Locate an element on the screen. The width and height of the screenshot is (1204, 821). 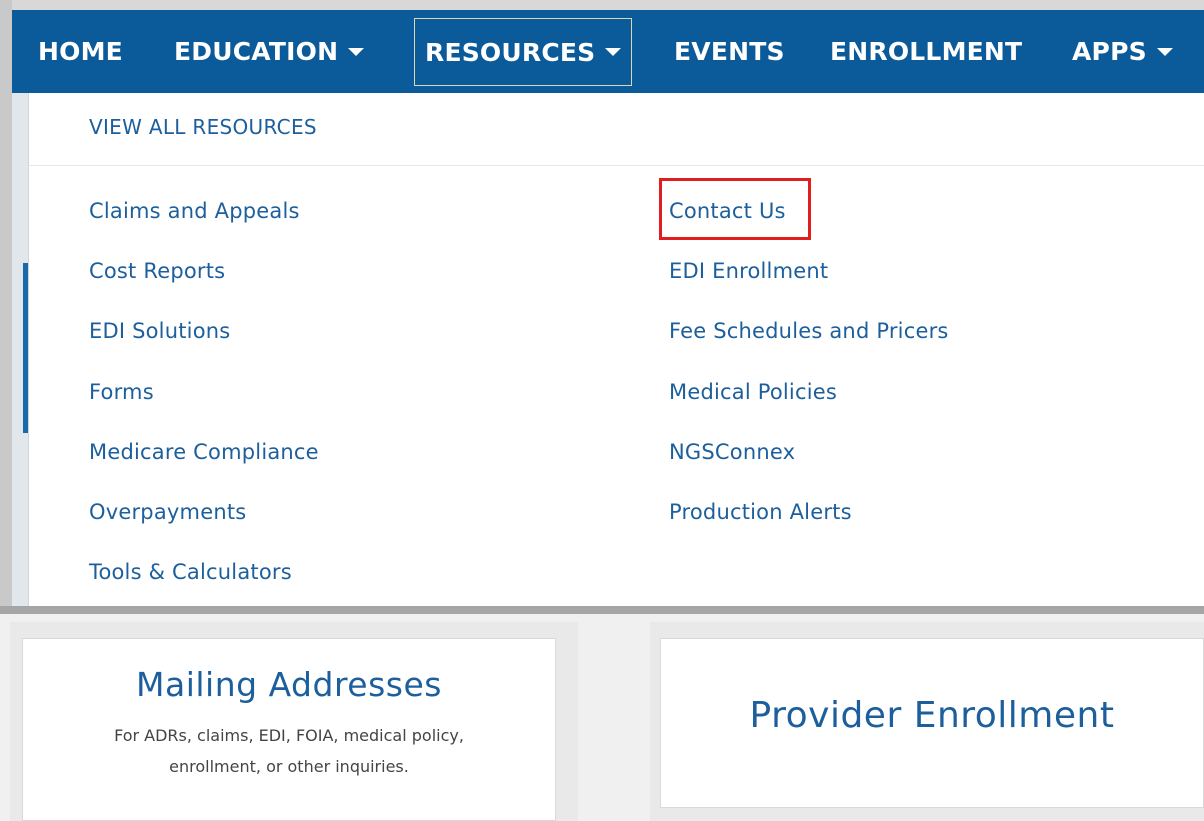
view-all-resources-link: VIEW ALL RESOURCES is located at coordinates (203, 127).